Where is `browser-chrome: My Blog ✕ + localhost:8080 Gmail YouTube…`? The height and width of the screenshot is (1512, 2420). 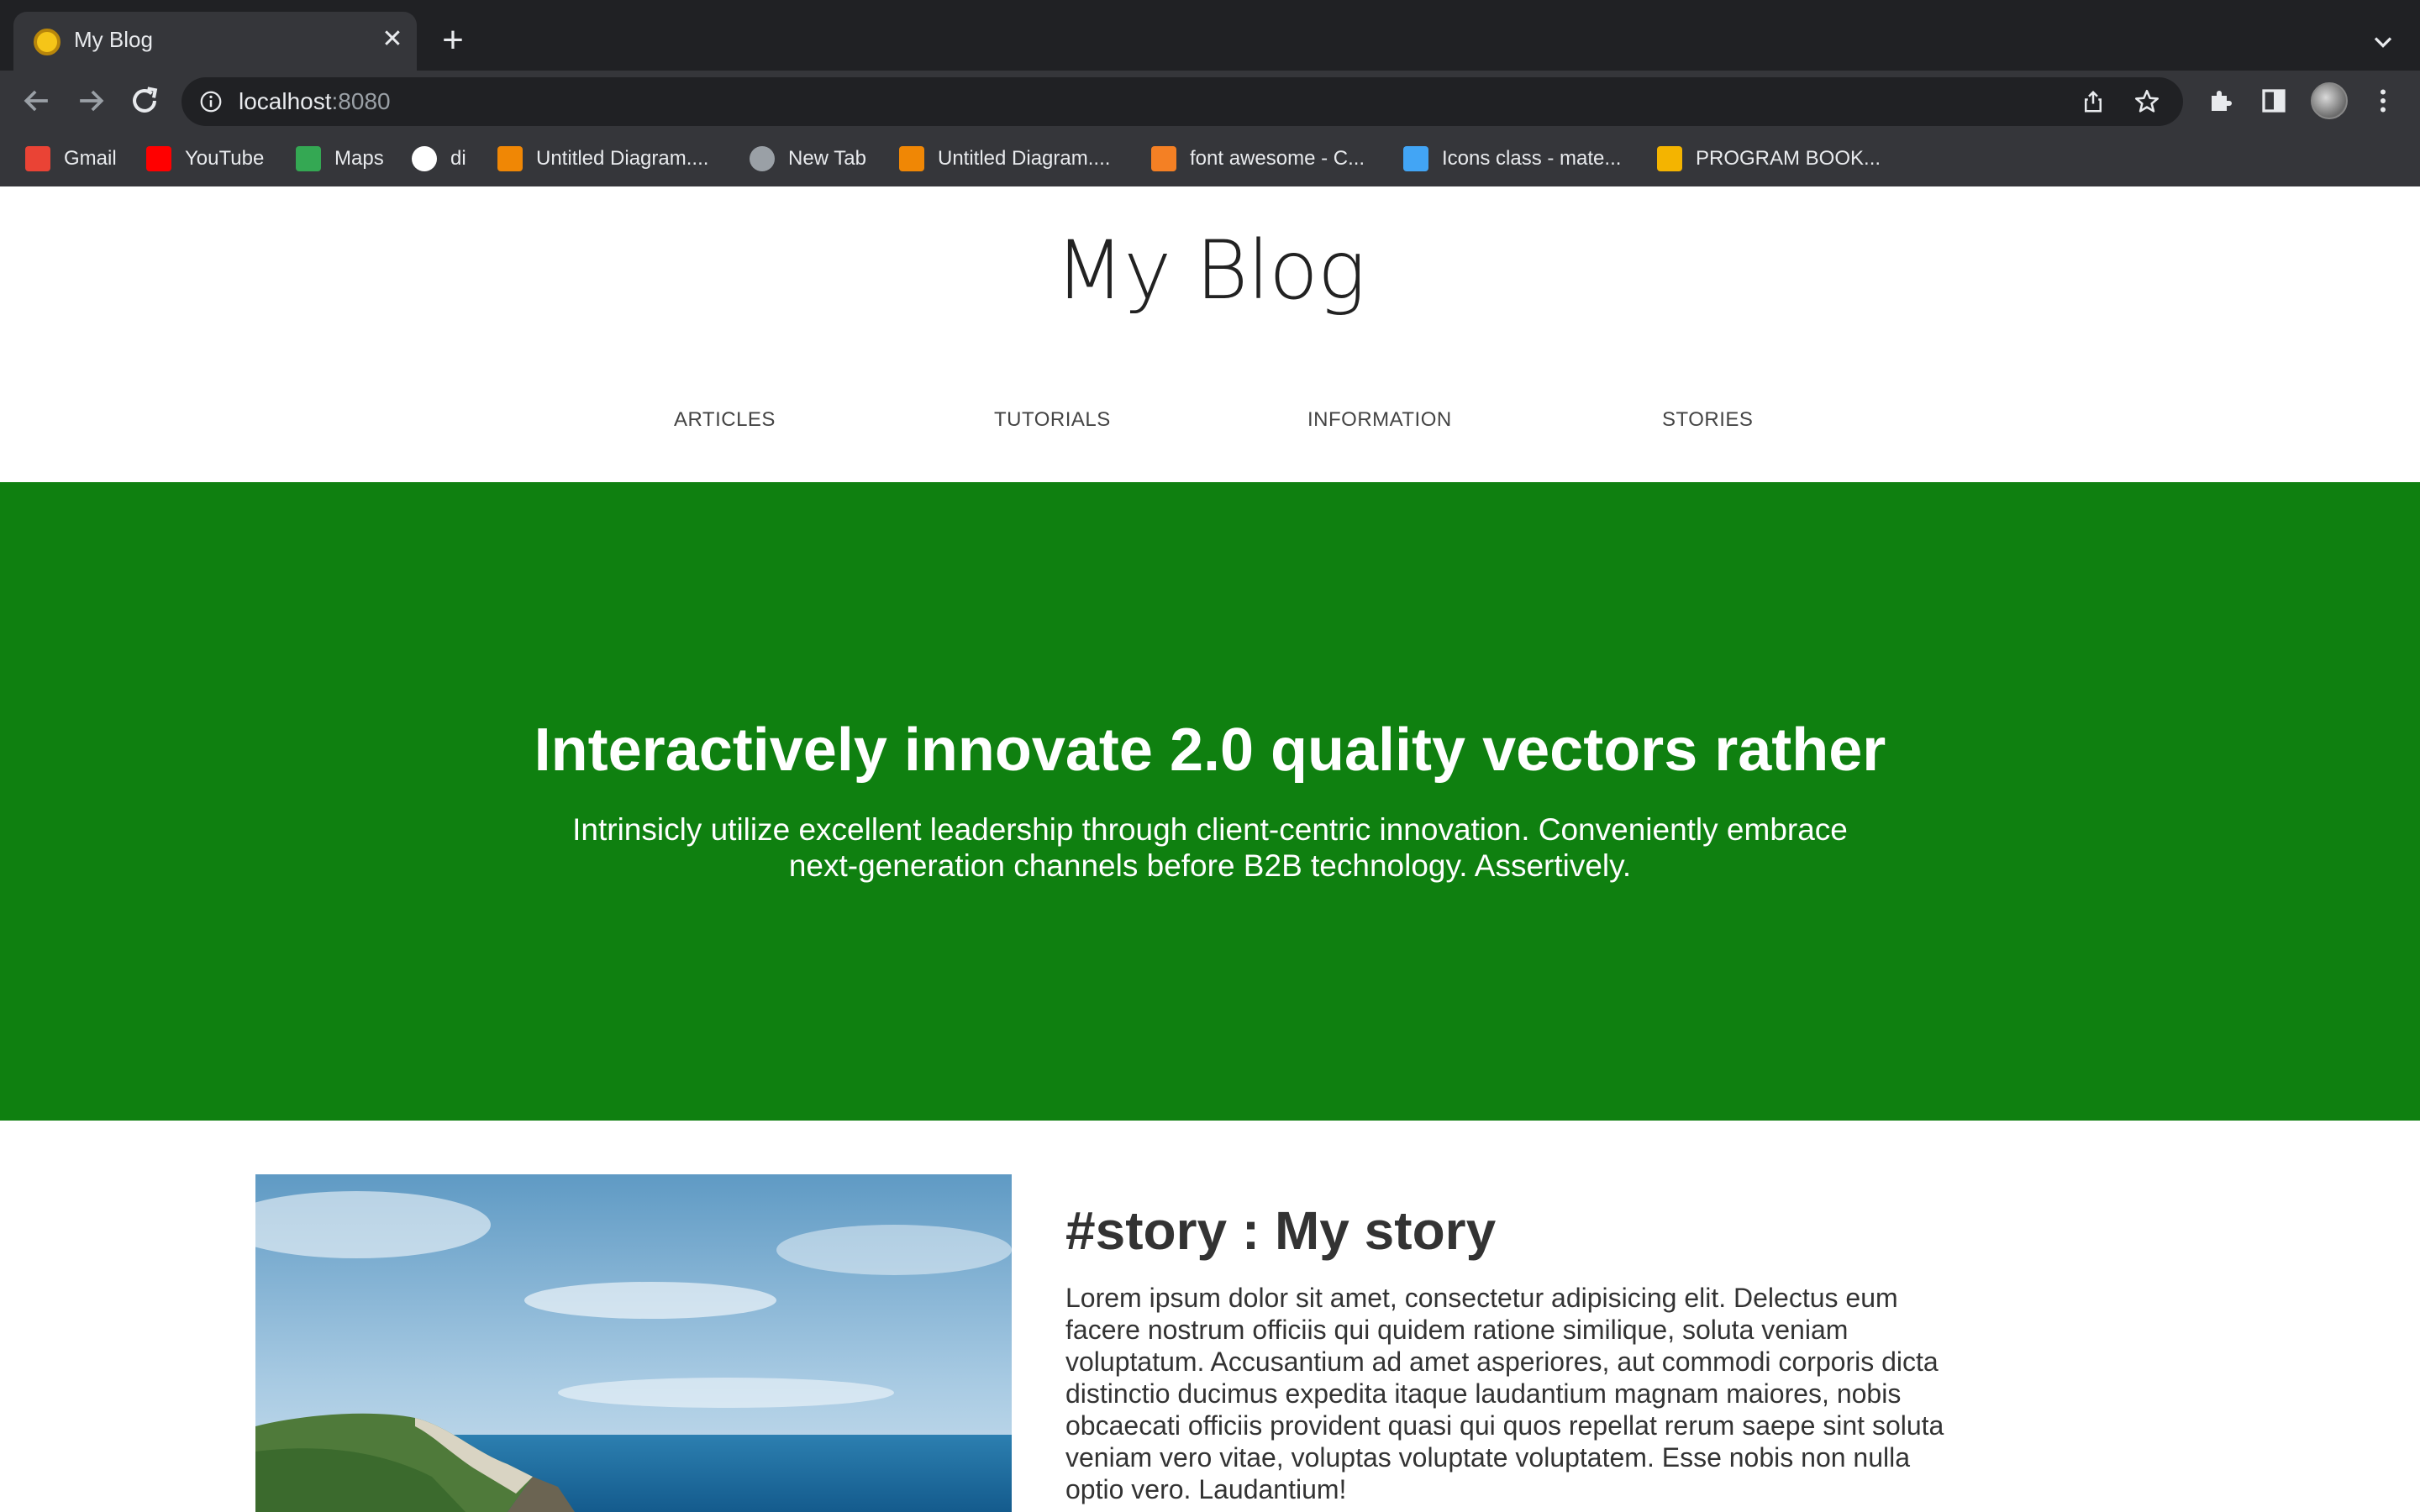
browser-chrome: My Blog ✕ + localhost:8080 Gmail YouTube… is located at coordinates (1210, 93).